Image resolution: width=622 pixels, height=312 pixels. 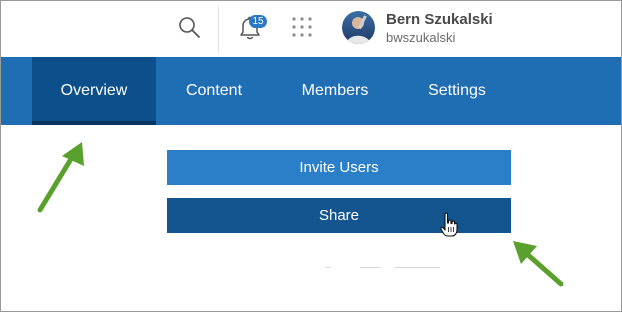 What do you see at coordinates (218, 29) in the screenshot?
I see `header-divider` at bounding box center [218, 29].